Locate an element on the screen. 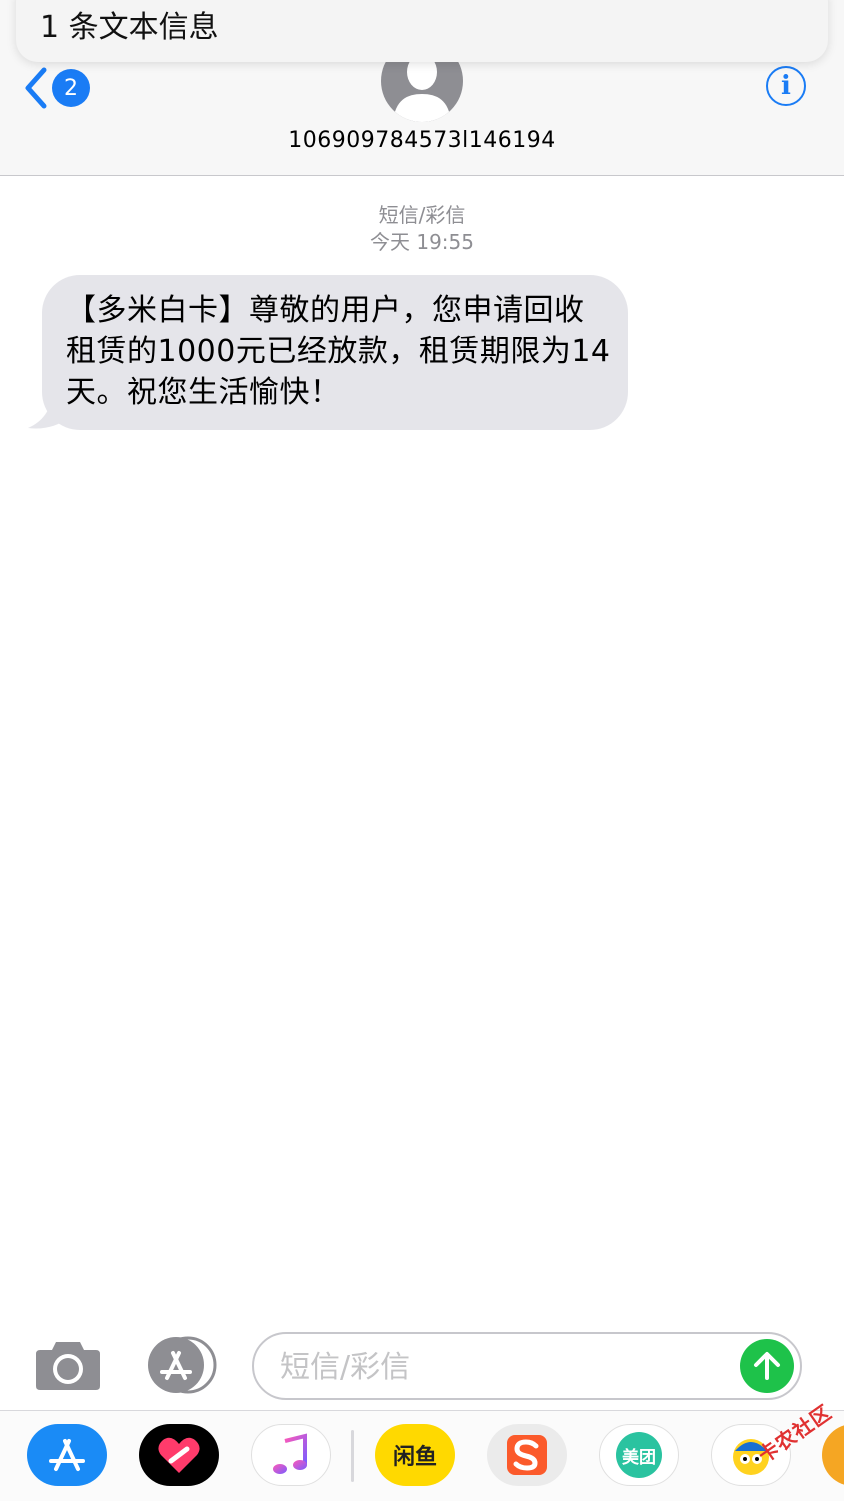 The width and height of the screenshot is (844, 1501). timestamp: 今天 19:55 is located at coordinates (422, 242).